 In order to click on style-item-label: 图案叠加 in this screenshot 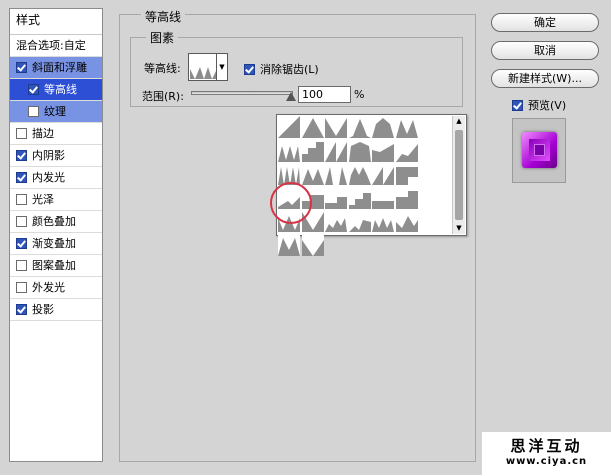, I will do `click(54, 265)`.